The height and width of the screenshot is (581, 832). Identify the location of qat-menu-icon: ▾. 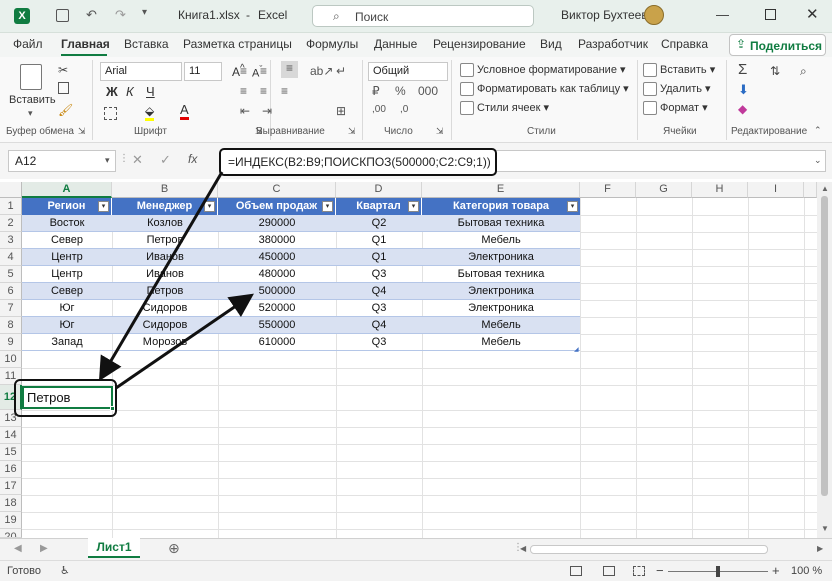
(144, 12).